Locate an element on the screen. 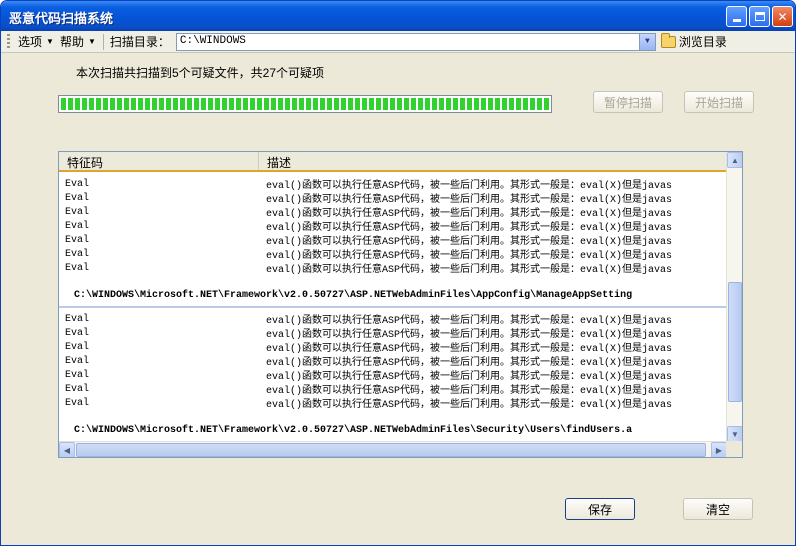 The image size is (796, 546). column-header-signature: 特征码 is located at coordinates (159, 161).